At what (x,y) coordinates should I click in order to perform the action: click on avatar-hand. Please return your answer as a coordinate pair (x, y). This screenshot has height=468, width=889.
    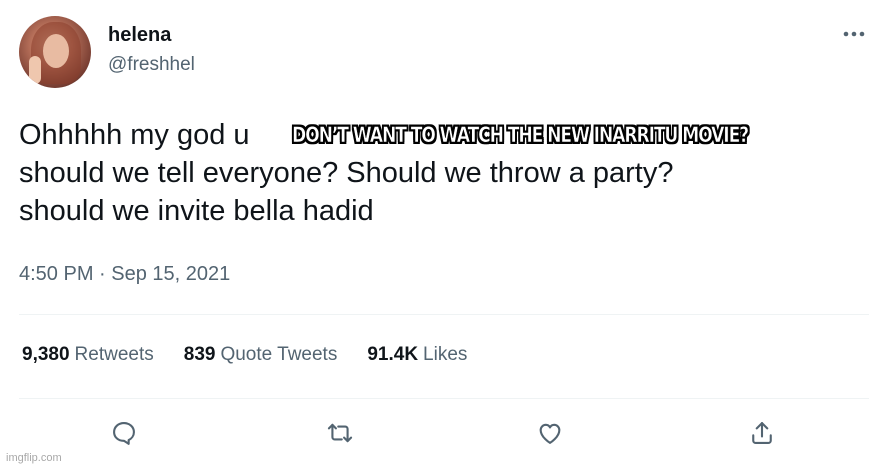
    Looking at the image, I should click on (35, 70).